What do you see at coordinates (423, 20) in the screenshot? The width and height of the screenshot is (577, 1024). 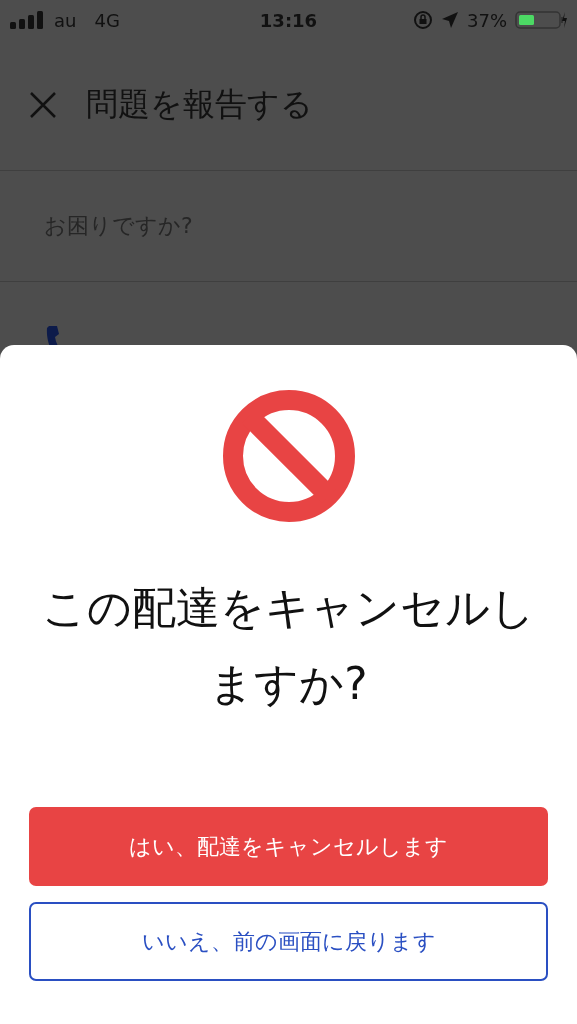 I see `rotation-lock-icon` at bounding box center [423, 20].